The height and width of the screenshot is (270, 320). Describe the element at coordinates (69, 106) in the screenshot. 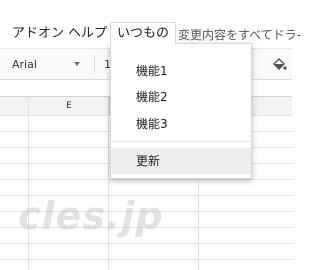

I see `column-header-e: E` at that location.